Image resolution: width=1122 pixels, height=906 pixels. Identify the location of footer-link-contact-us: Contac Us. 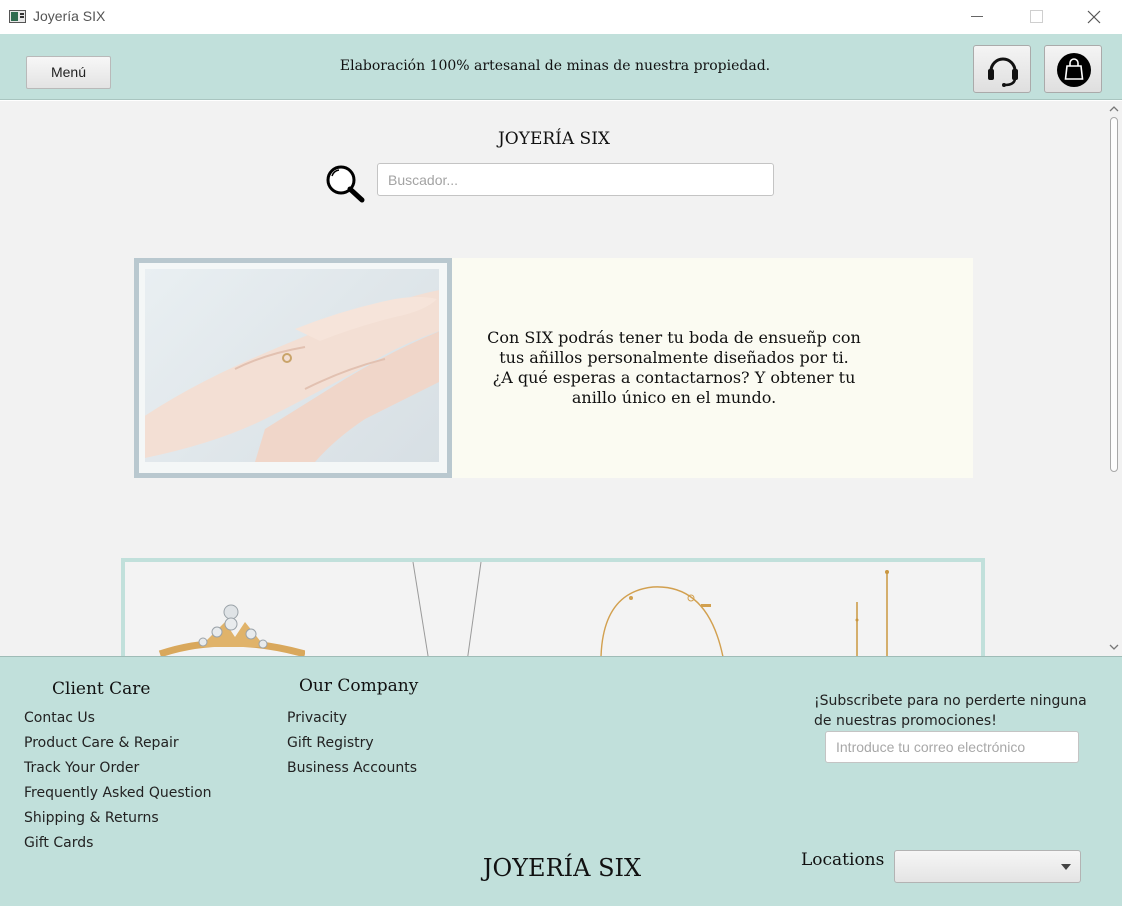
(59, 718).